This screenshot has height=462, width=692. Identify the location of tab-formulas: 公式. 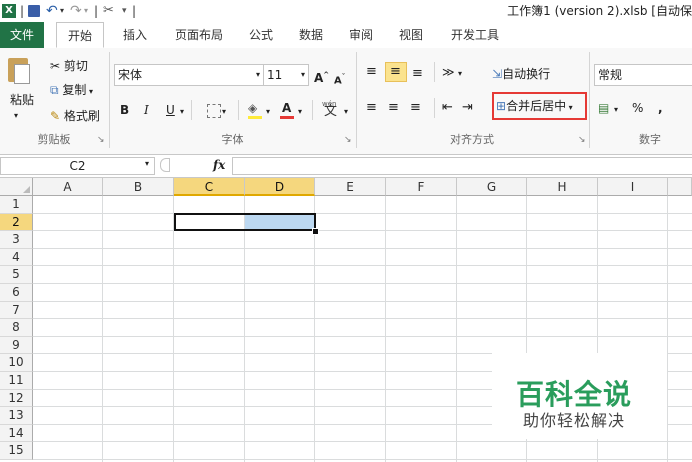
(261, 35).